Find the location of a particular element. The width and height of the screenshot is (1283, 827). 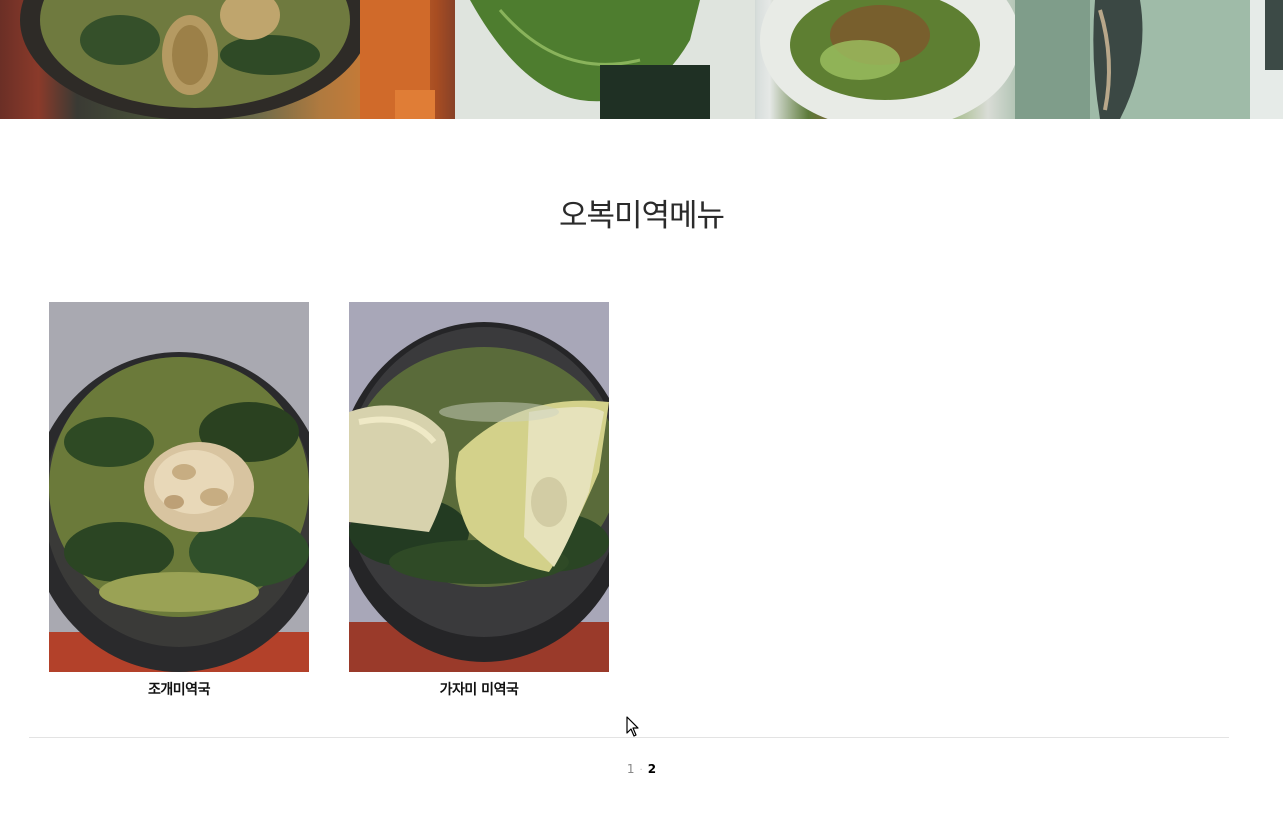

mouse-cursor-icon is located at coordinates (633, 729).